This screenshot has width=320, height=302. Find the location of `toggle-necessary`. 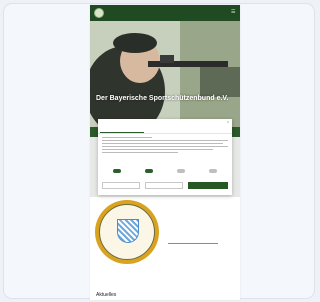

toggle-necessary is located at coordinates (117, 171).